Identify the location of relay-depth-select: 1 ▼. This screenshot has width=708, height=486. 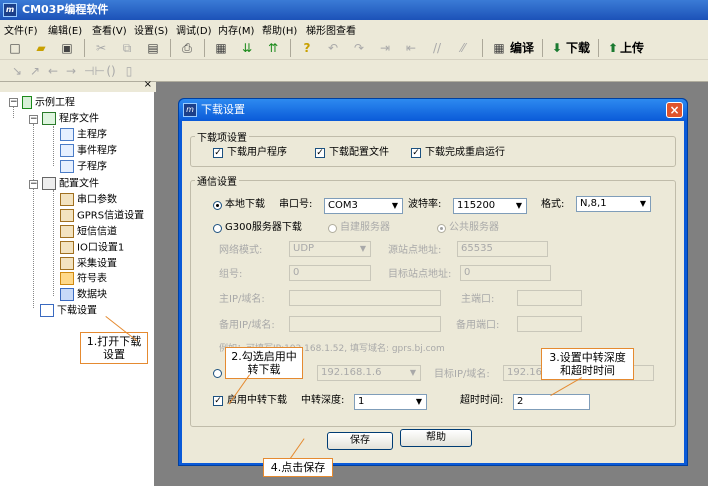
(390, 402).